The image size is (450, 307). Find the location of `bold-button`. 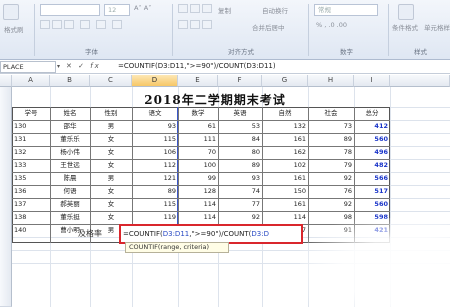

bold-button is located at coordinates (45, 24).